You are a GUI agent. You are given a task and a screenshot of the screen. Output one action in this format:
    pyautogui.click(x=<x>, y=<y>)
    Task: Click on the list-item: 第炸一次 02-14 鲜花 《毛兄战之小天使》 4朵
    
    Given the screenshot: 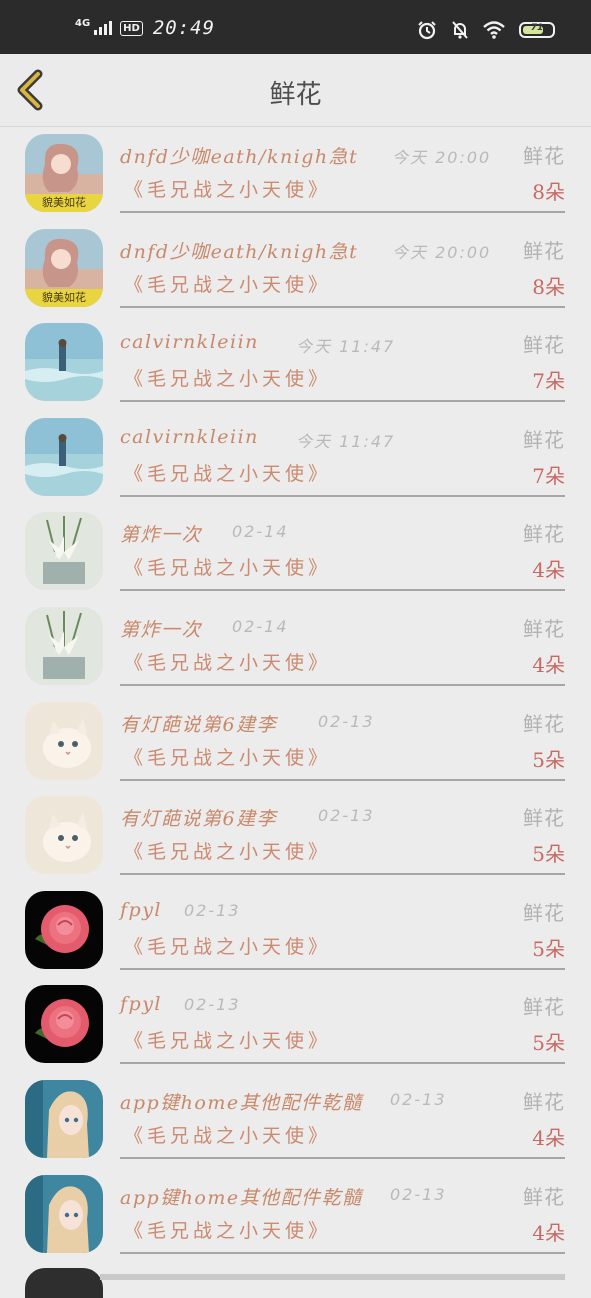 What is the action you would take?
    pyautogui.click(x=295, y=552)
    